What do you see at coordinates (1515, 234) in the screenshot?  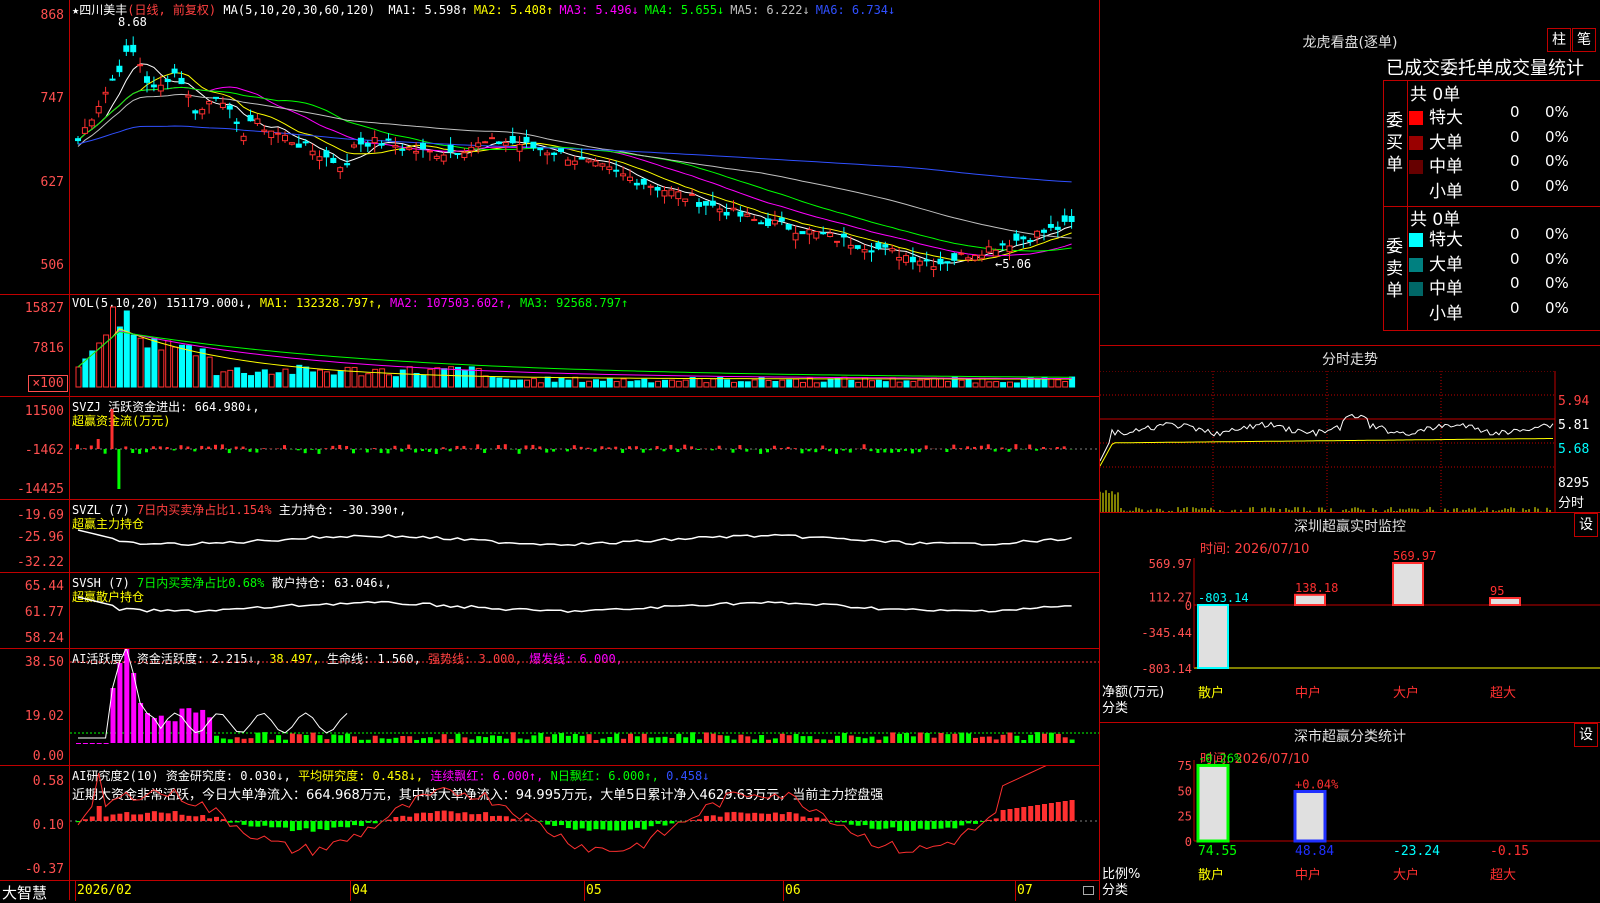 I see `sell-row-count: 0` at bounding box center [1515, 234].